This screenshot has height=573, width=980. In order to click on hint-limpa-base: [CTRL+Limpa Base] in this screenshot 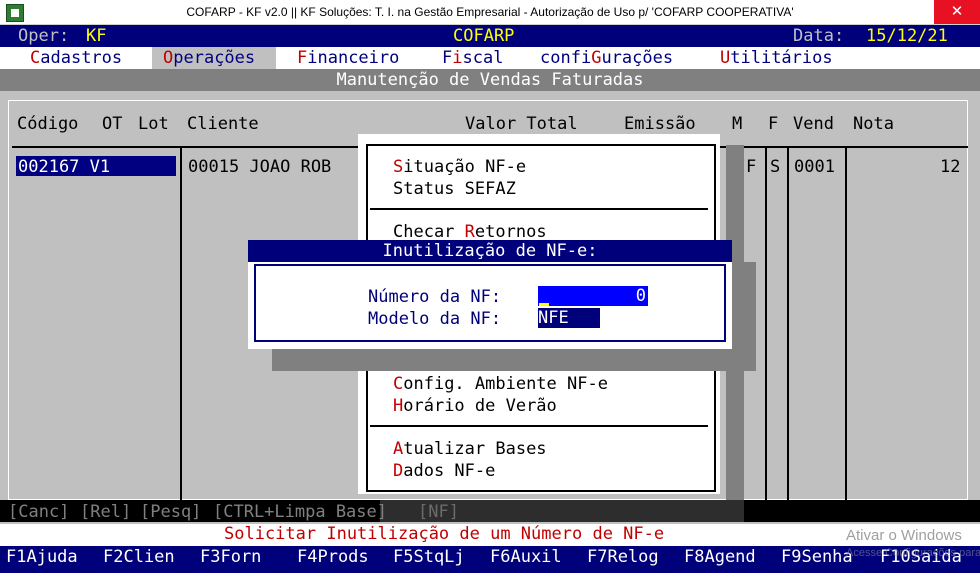, I will do `click(300, 512)`.